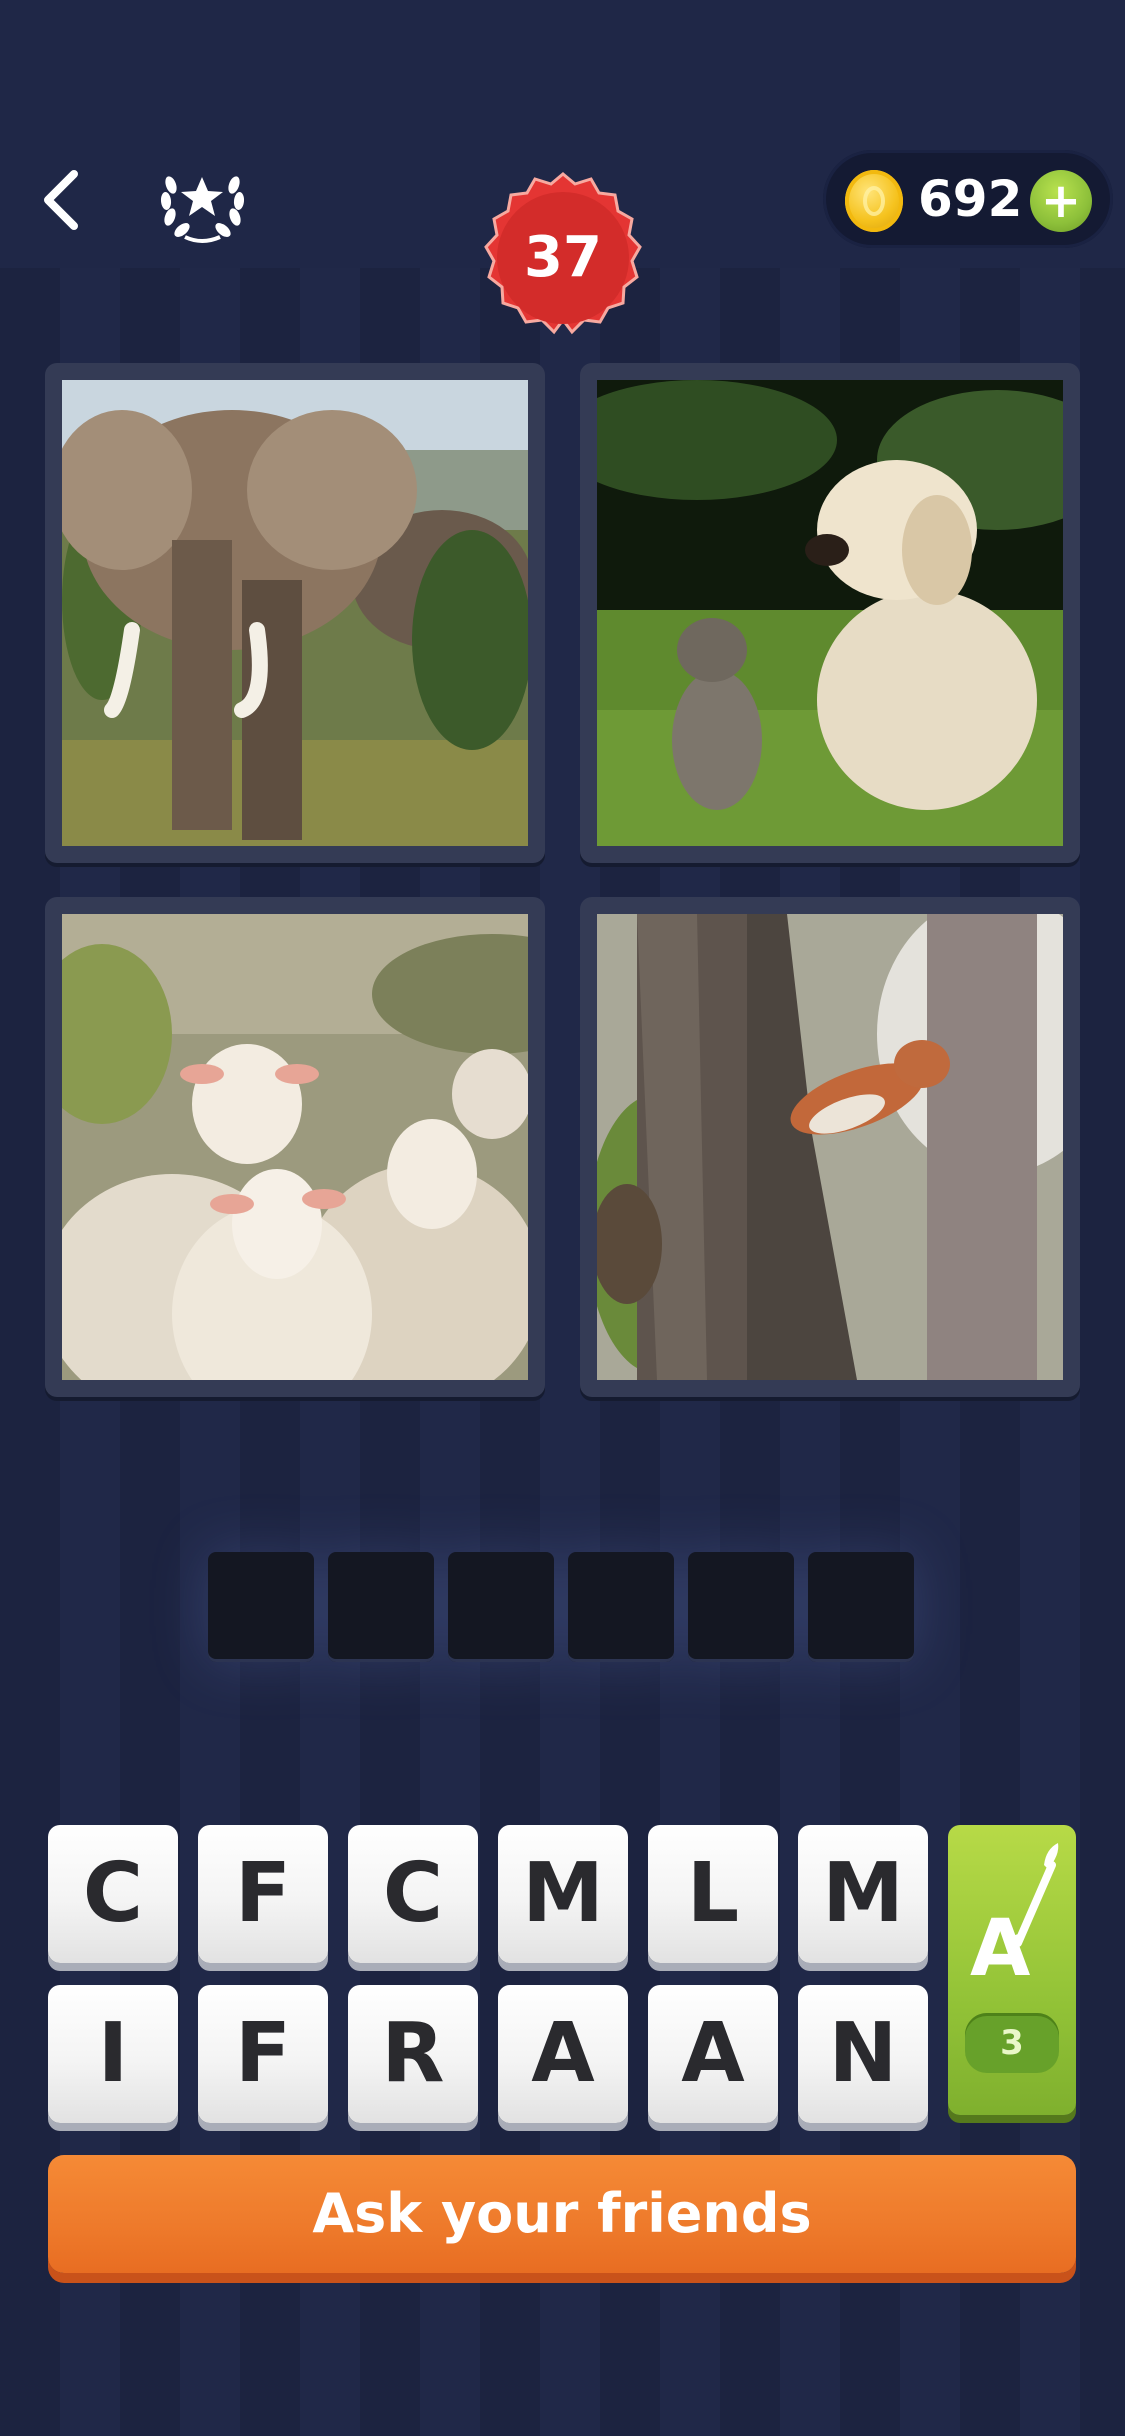 This screenshot has width=1125, height=2436. Describe the element at coordinates (1000, 1949) in the screenshot. I see `svg-text: A` at that location.